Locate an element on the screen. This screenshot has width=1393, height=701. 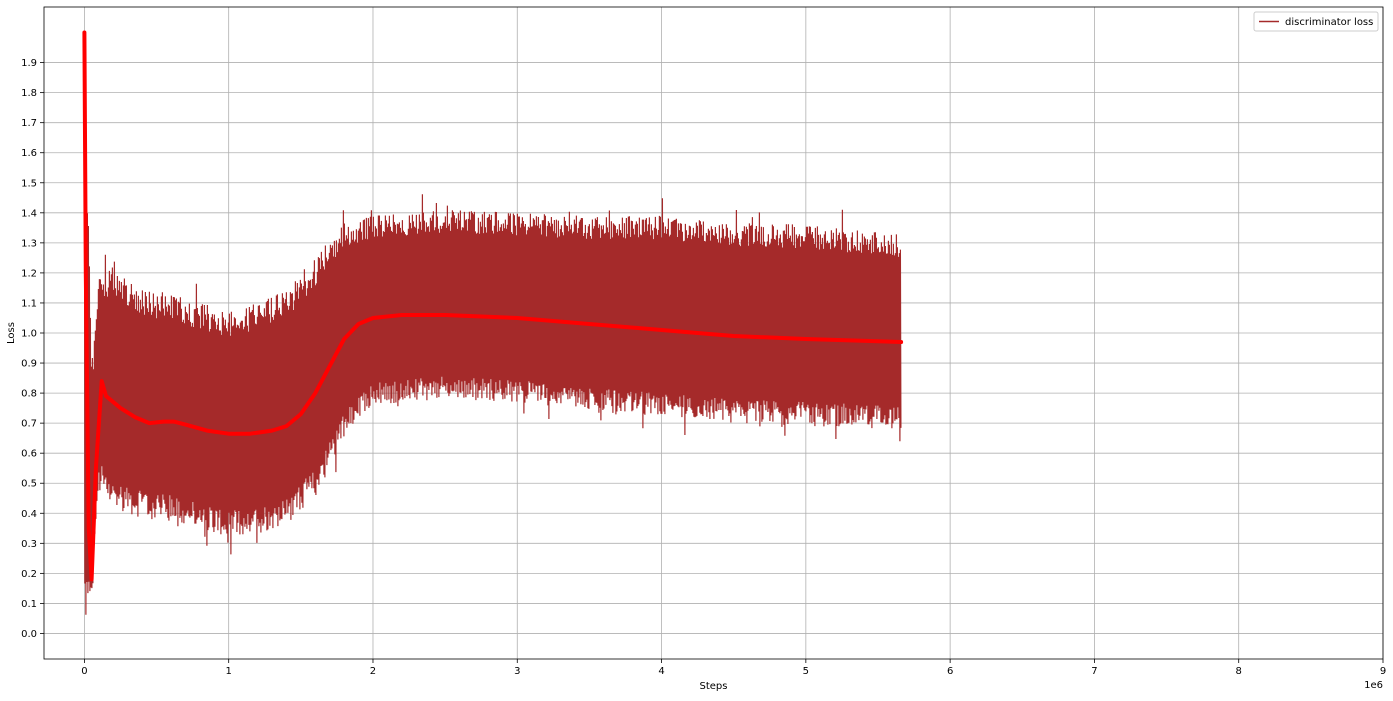
y-tick-label: 1.2 is located at coordinates (29, 273).